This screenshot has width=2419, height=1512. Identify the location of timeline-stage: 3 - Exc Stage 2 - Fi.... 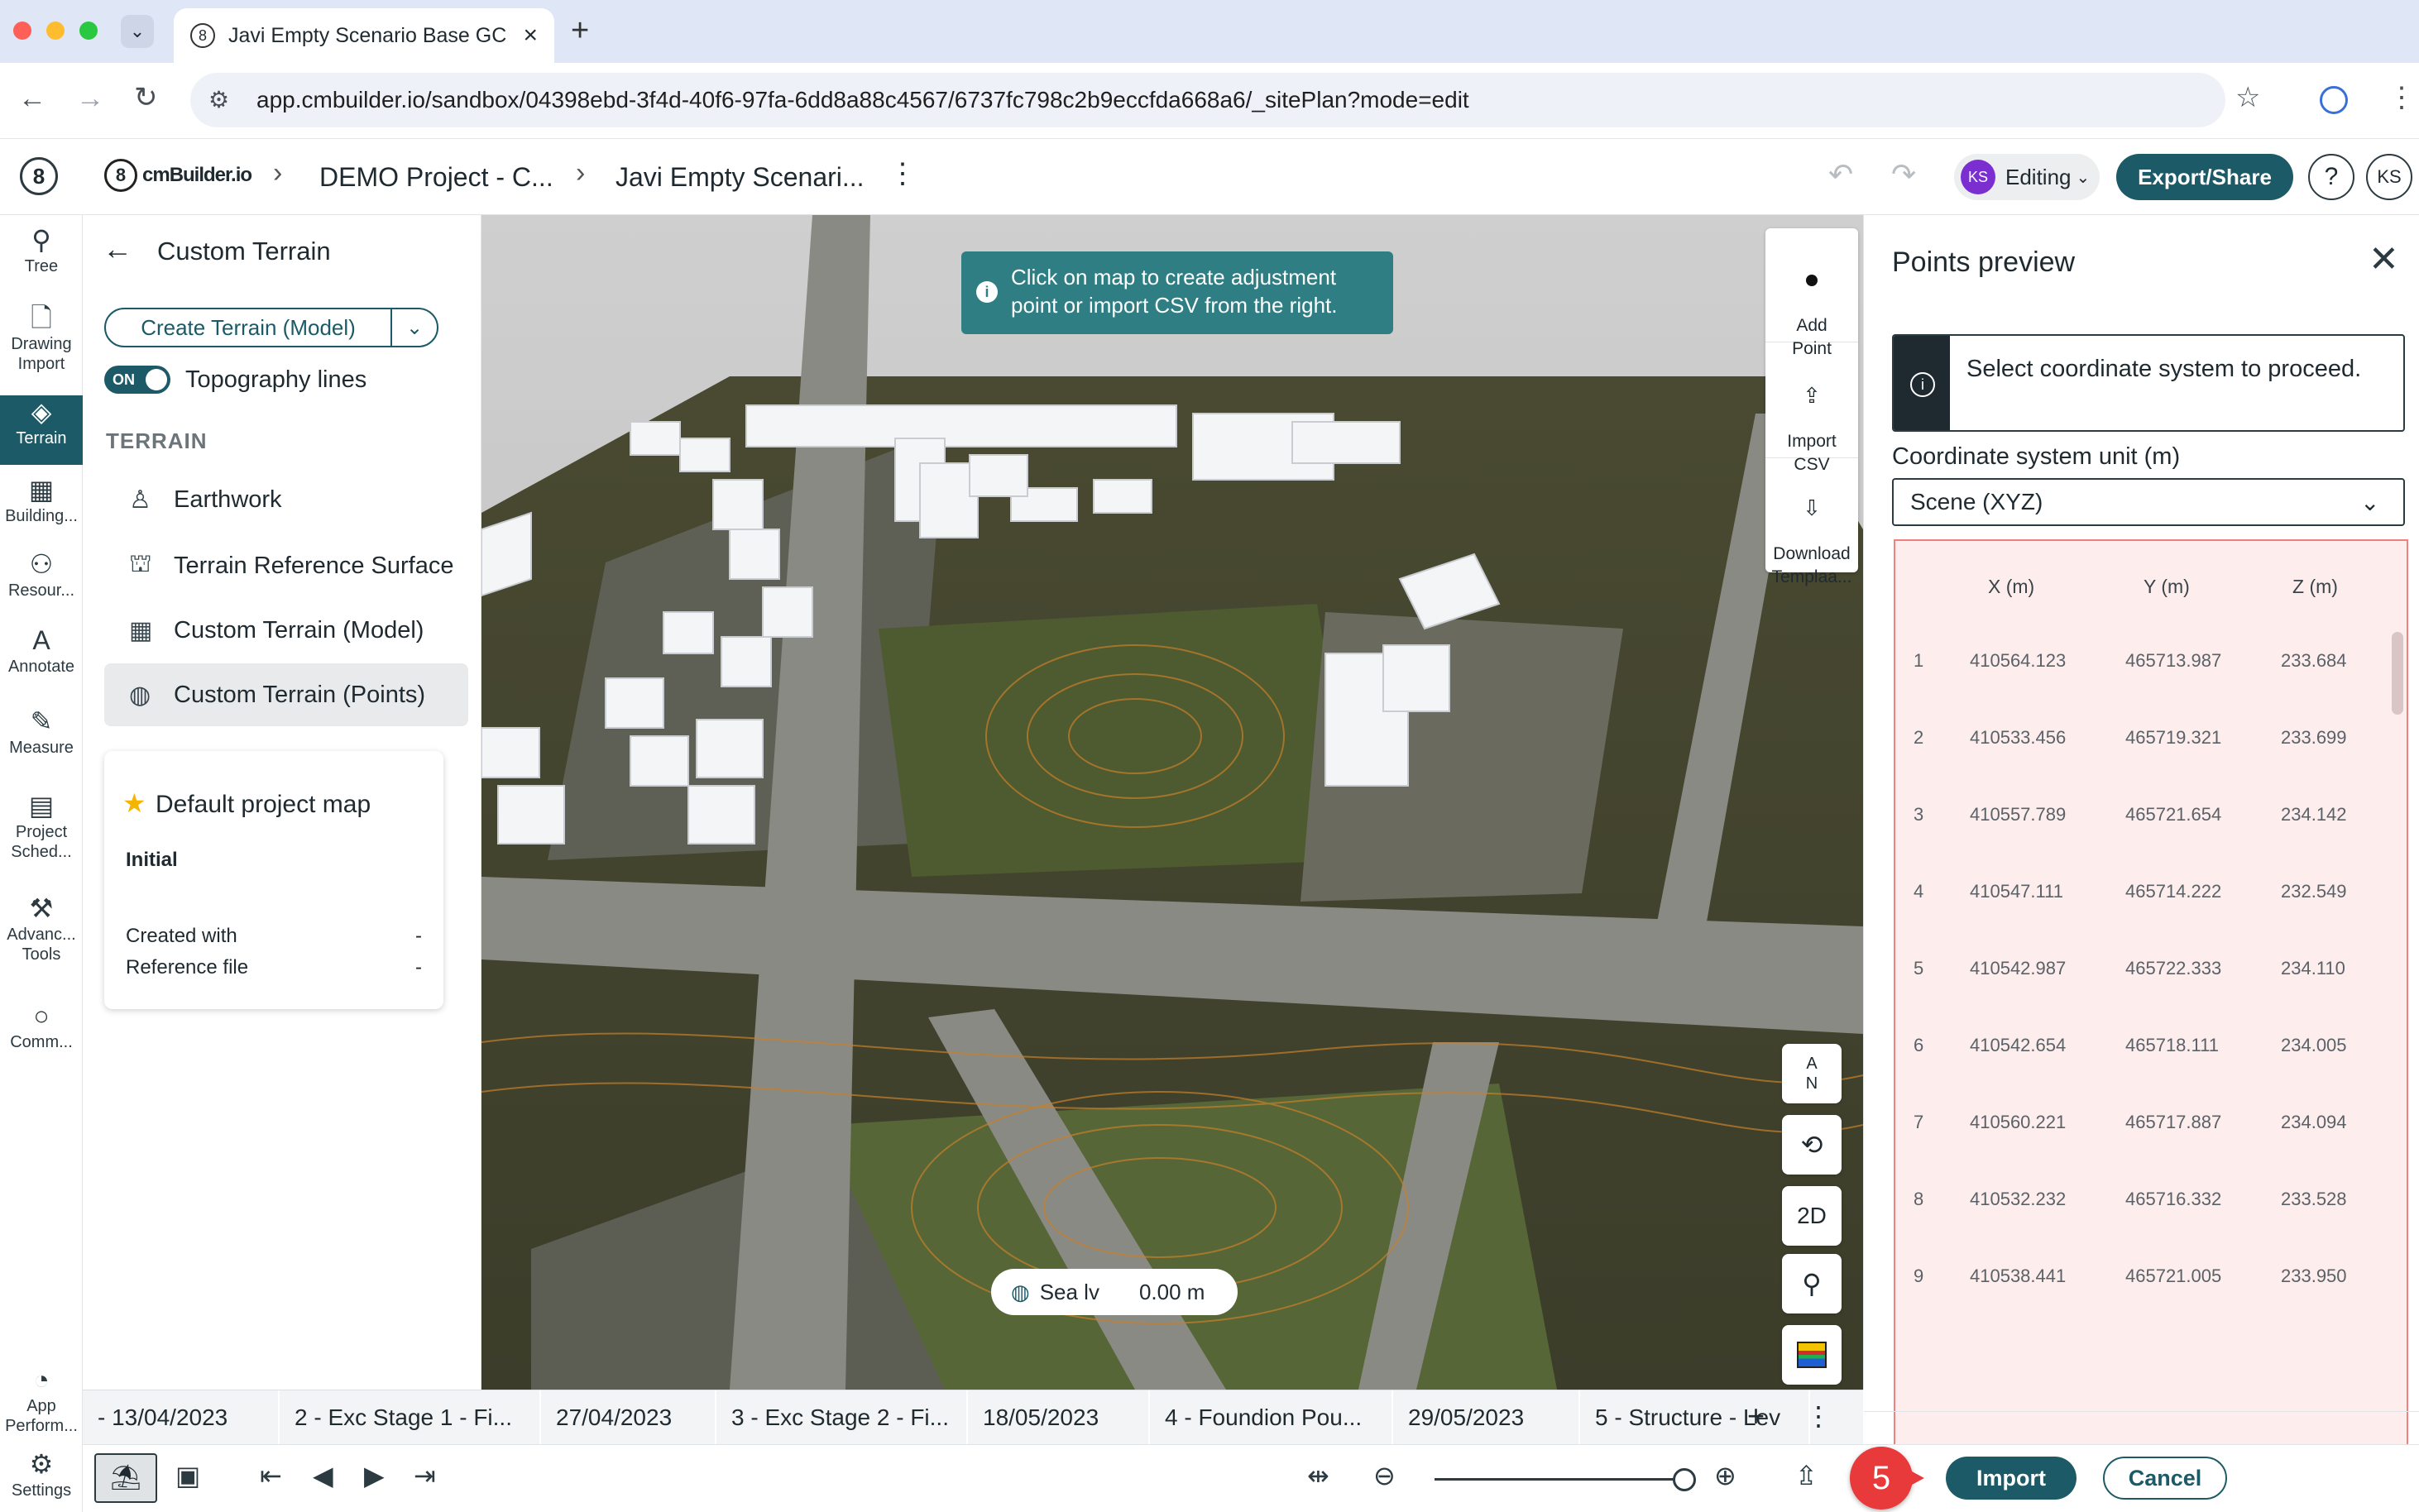
(842, 1417).